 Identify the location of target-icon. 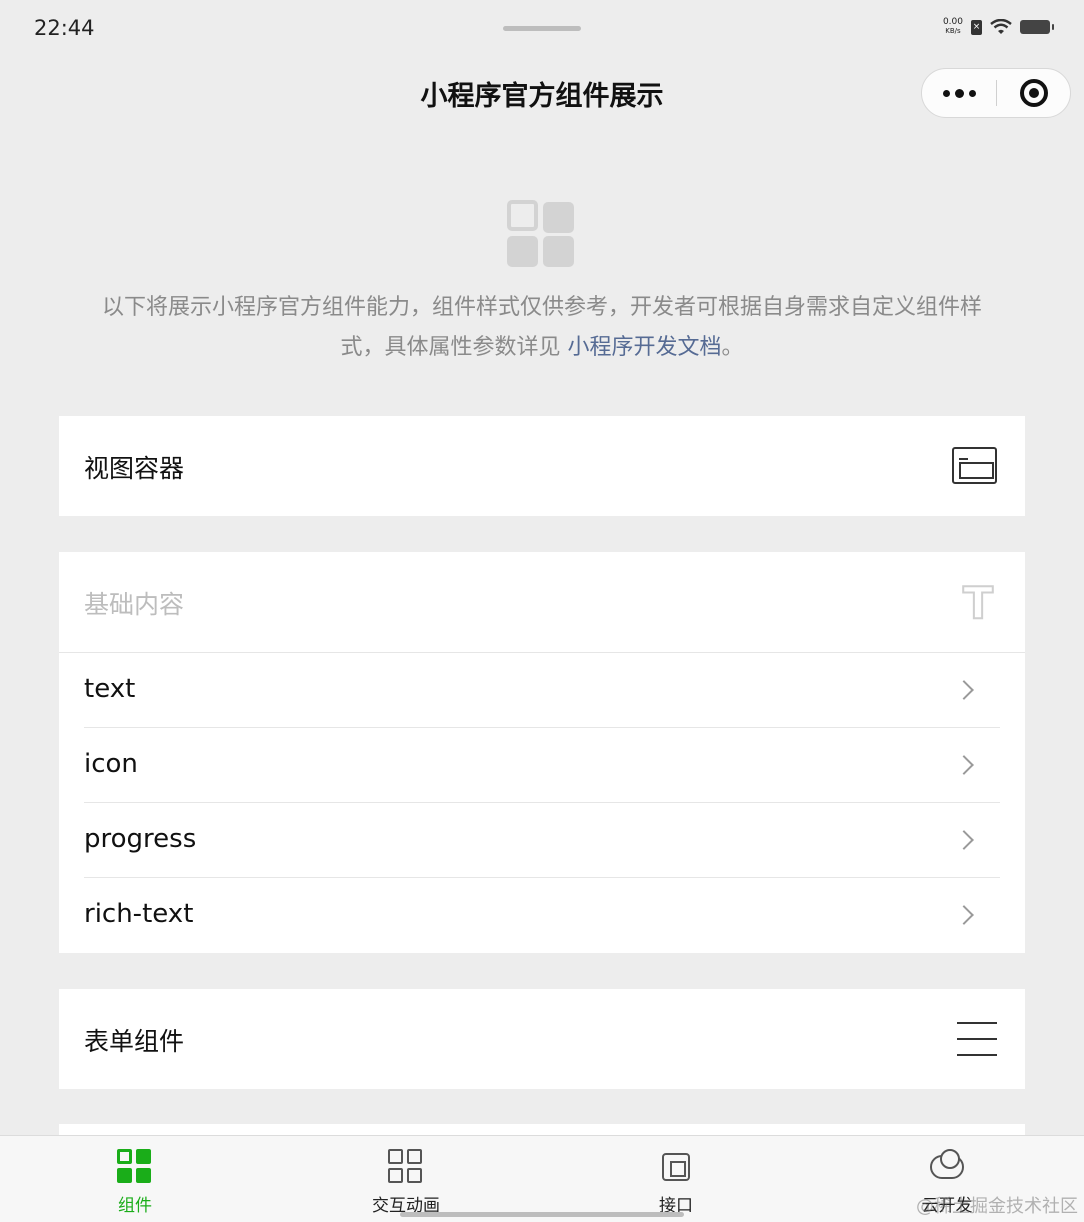
(1033, 93).